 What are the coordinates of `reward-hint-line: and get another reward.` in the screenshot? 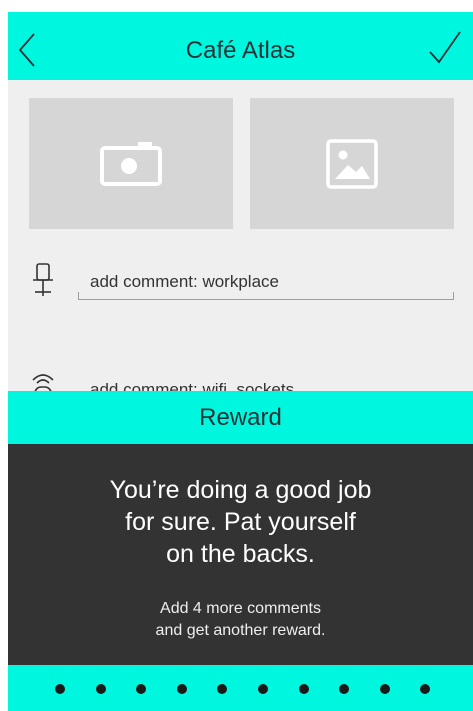 It's located at (240, 630).